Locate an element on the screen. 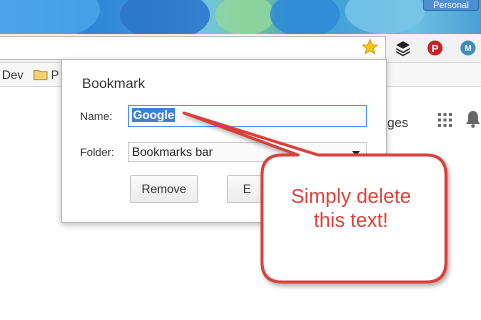 Image resolution: width=481 pixels, height=320 pixels. folder-select: Bookmarks bar is located at coordinates (247, 152).